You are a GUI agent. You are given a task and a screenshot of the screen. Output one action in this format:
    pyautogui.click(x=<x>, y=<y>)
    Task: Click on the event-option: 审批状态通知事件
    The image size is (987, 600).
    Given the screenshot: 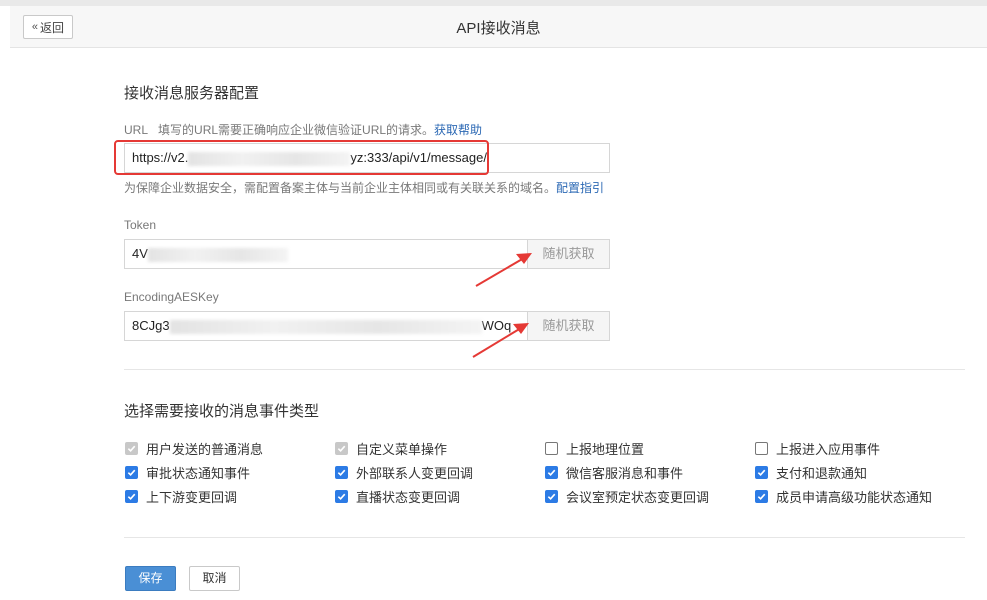 What is the action you would take?
    pyautogui.click(x=187, y=472)
    